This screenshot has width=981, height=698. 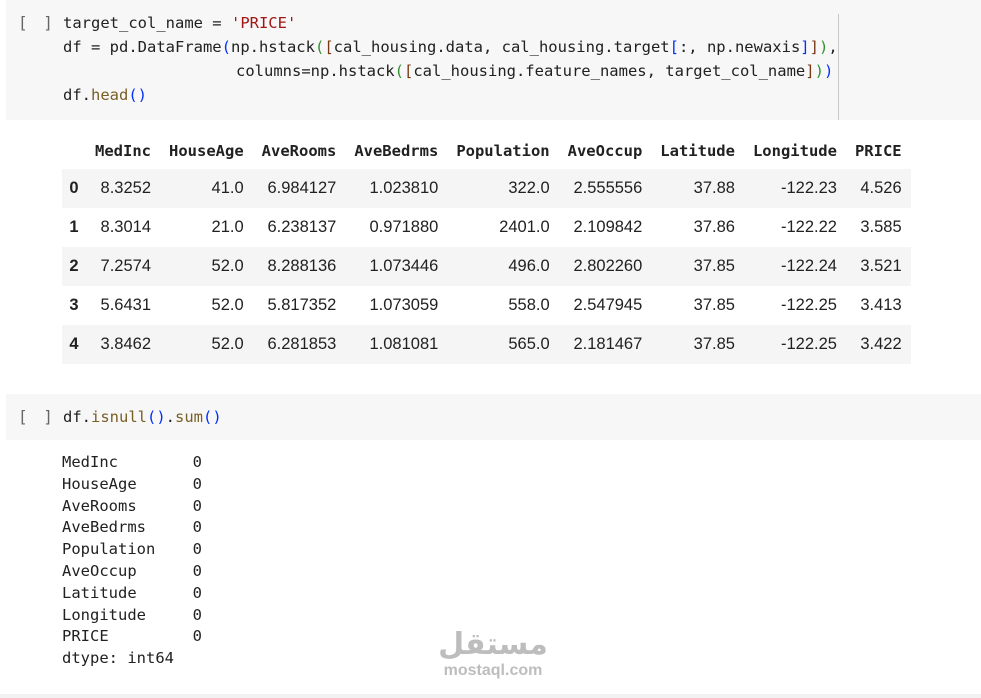 What do you see at coordinates (501, 47) in the screenshot?
I see `code-text: cal_housing.data, cal_housing.target` at bounding box center [501, 47].